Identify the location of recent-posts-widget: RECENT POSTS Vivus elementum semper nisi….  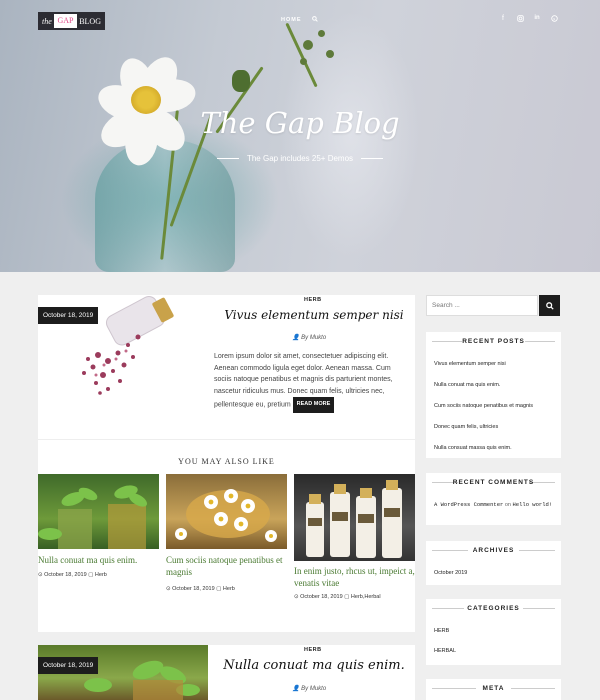
(493, 395).